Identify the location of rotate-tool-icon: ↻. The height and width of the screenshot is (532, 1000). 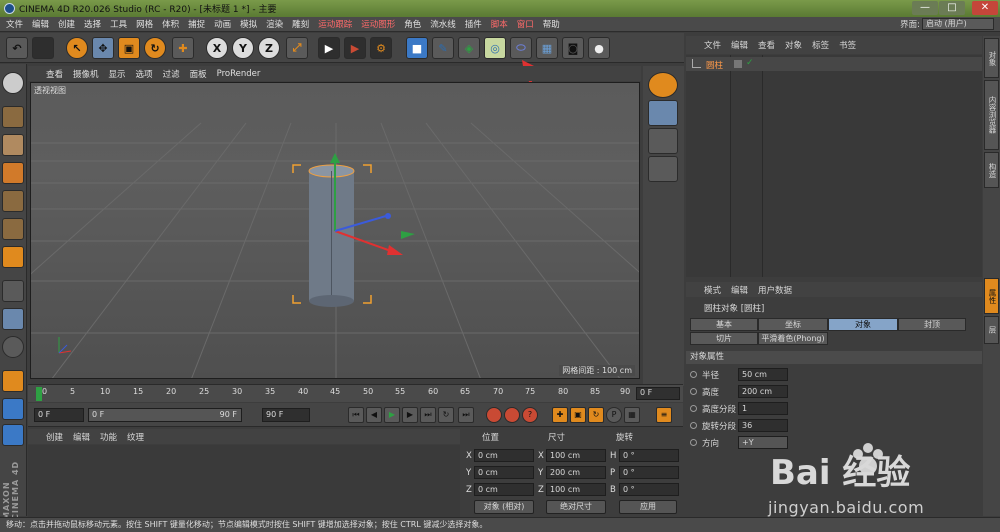
(155, 48).